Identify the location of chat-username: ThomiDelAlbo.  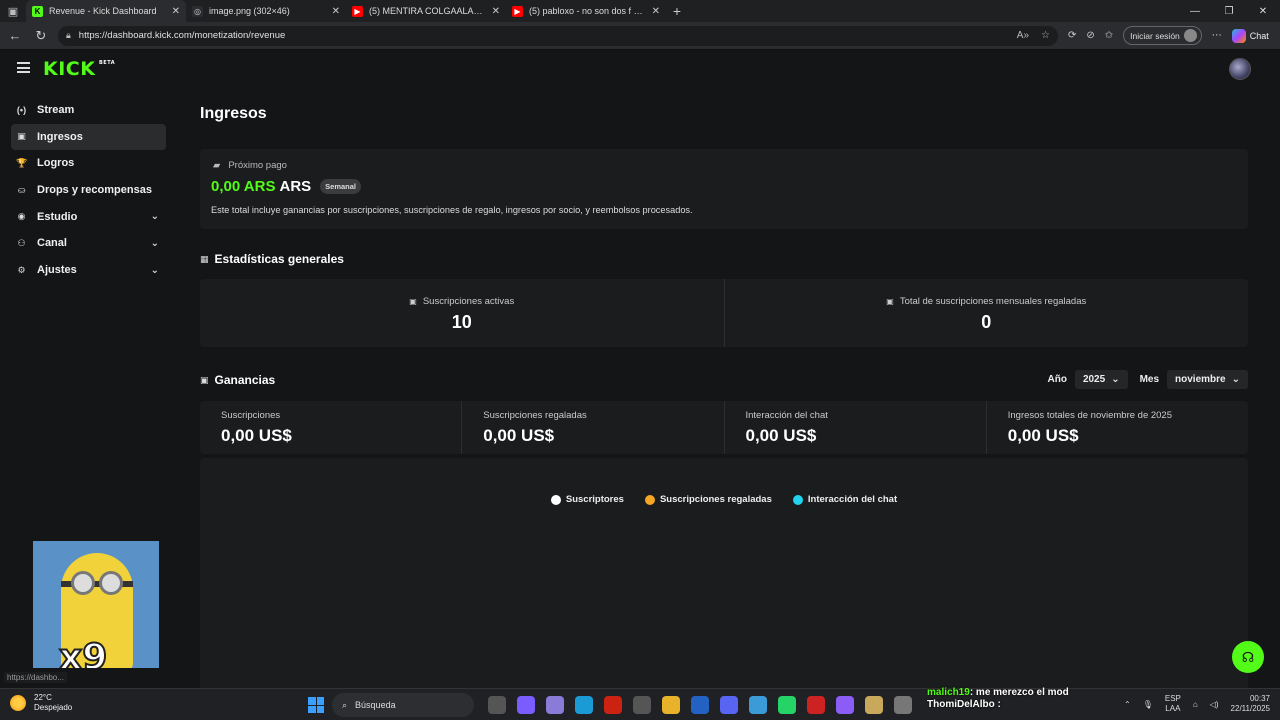
(961, 704).